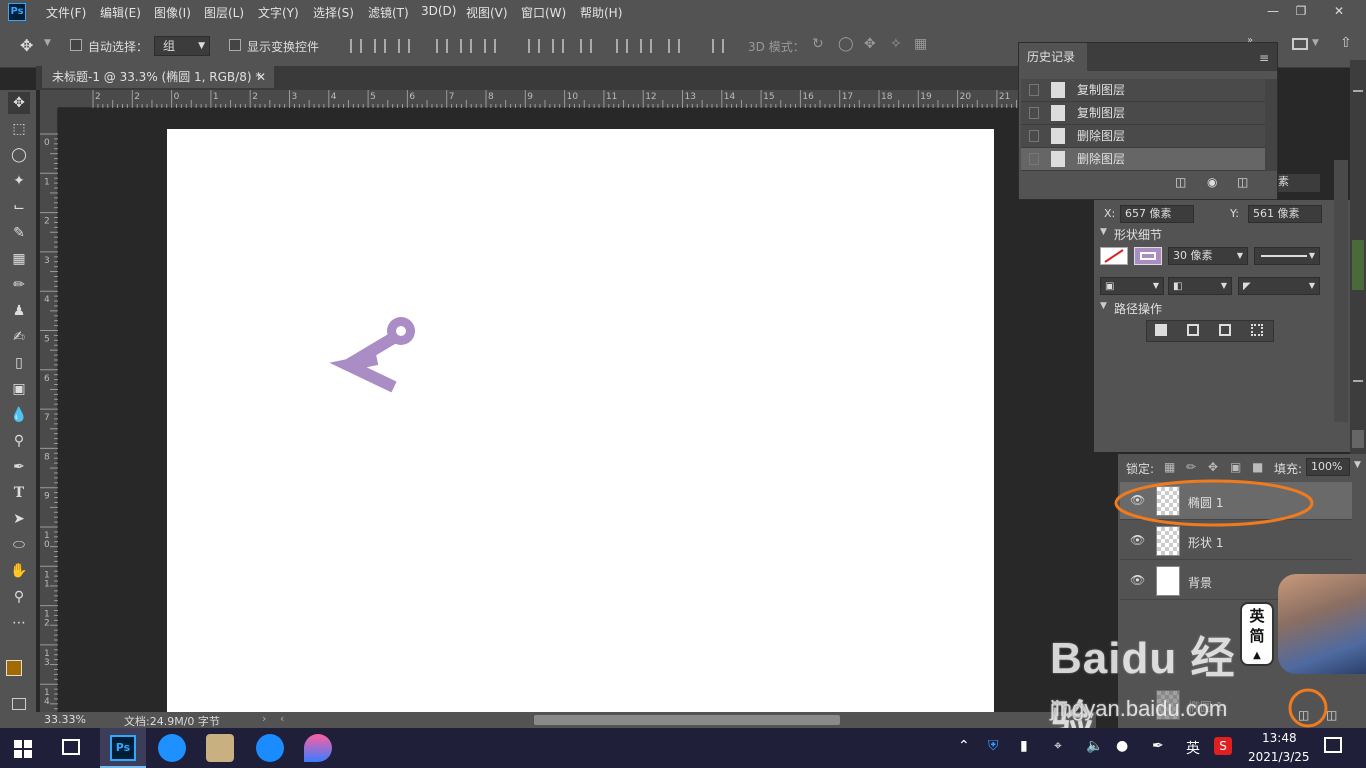 The height and width of the screenshot is (768, 1366). Describe the element at coordinates (19, 597) in the screenshot. I see `zoom-tool-icon: ⚲` at that location.